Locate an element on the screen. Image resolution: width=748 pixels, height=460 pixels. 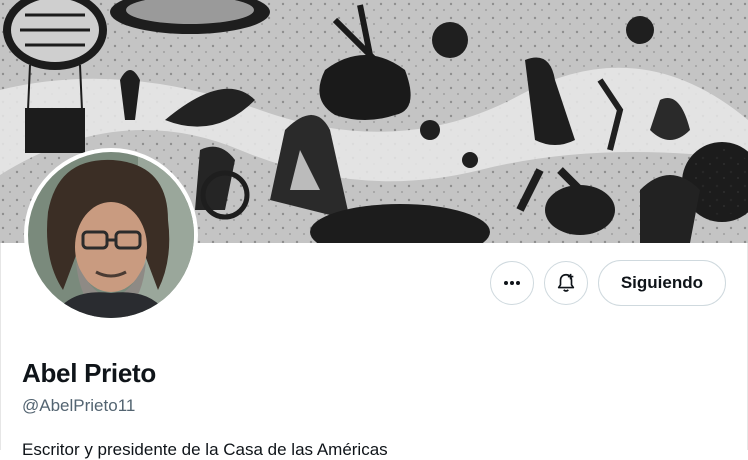
following-button: Siguiendo is located at coordinates (661, 283).